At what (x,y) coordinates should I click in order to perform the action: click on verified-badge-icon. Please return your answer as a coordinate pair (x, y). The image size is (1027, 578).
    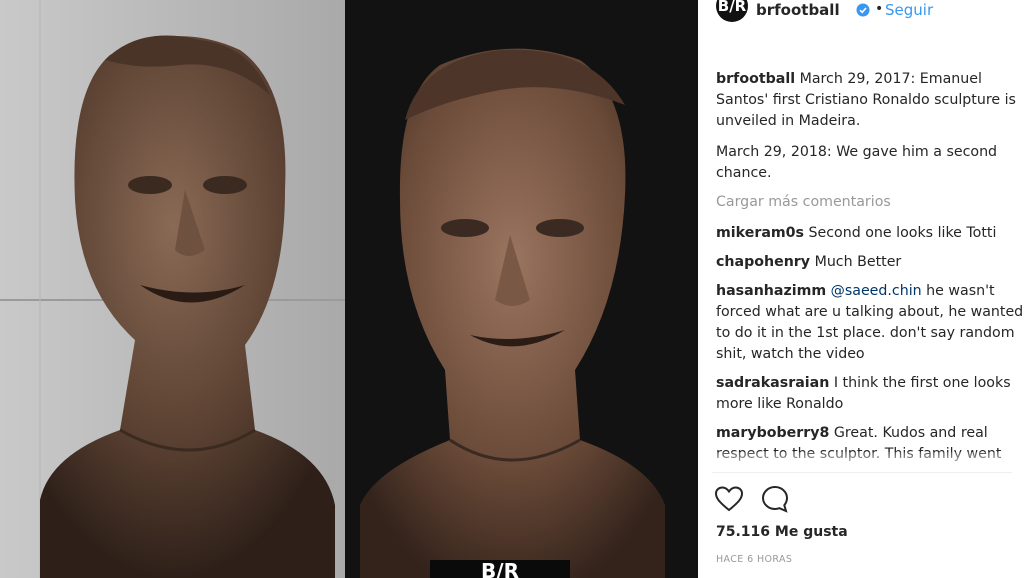
    Looking at the image, I should click on (863, 10).